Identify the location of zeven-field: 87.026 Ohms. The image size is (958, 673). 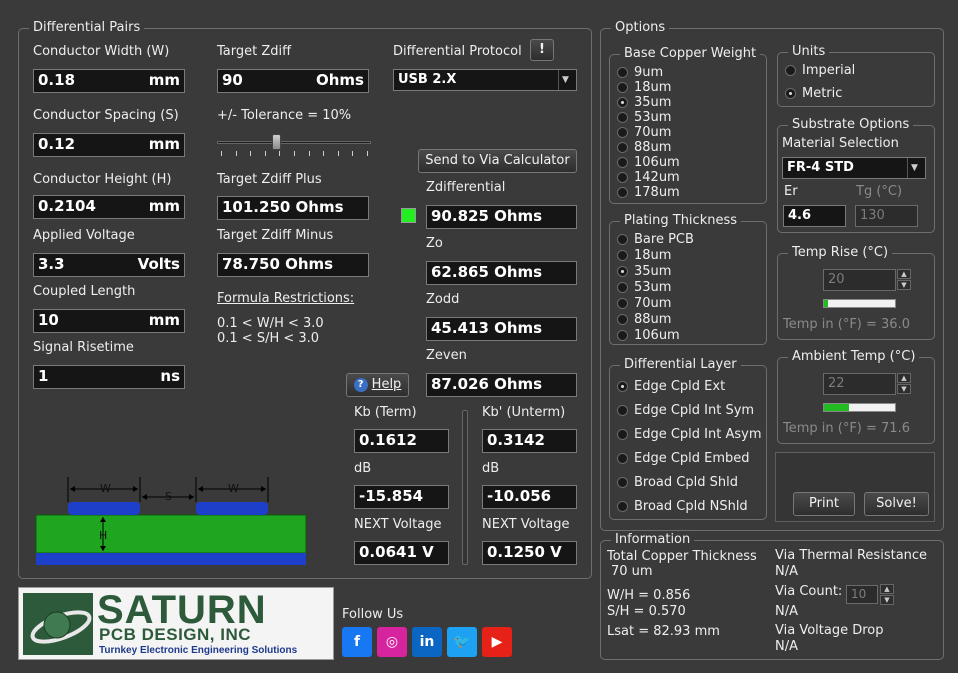
(501, 385).